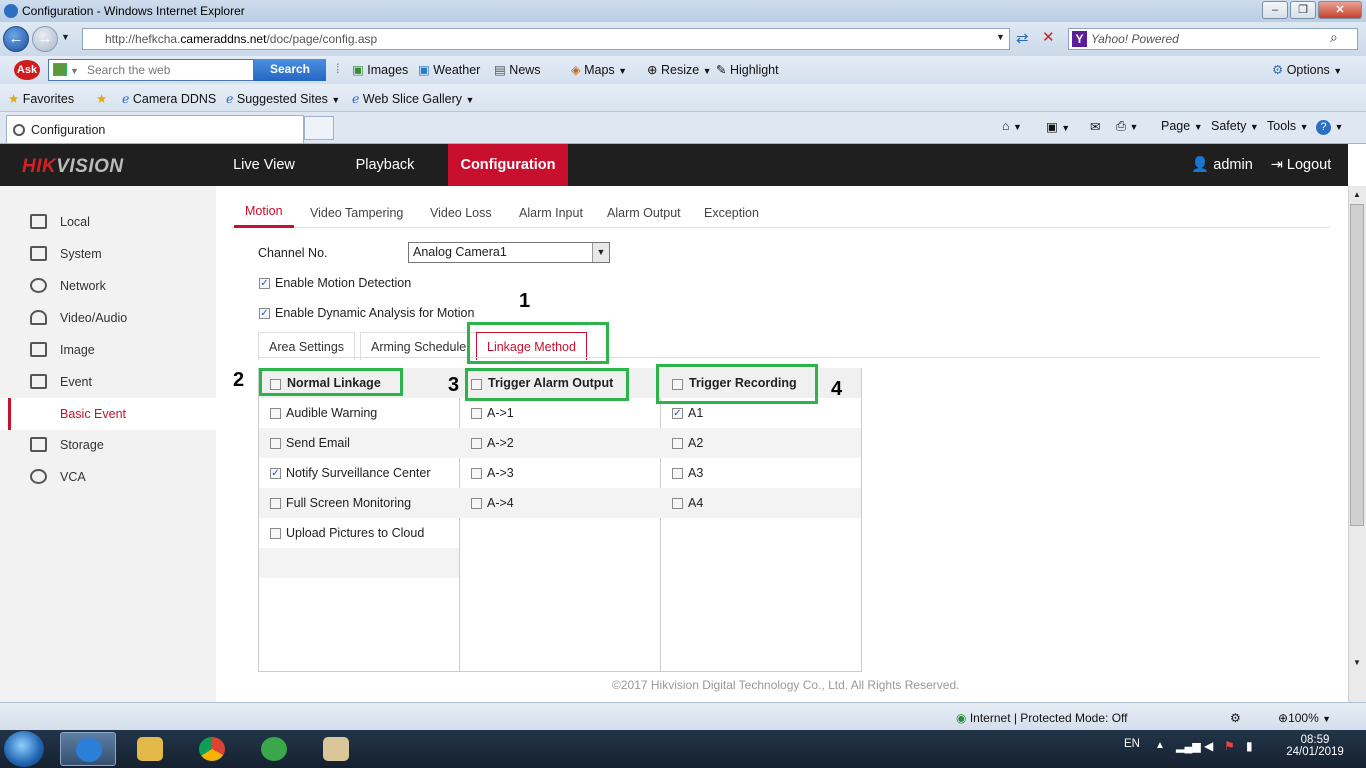 The image size is (1366, 768). What do you see at coordinates (108, 382) in the screenshot?
I see `sidebar-item-event: Event` at bounding box center [108, 382].